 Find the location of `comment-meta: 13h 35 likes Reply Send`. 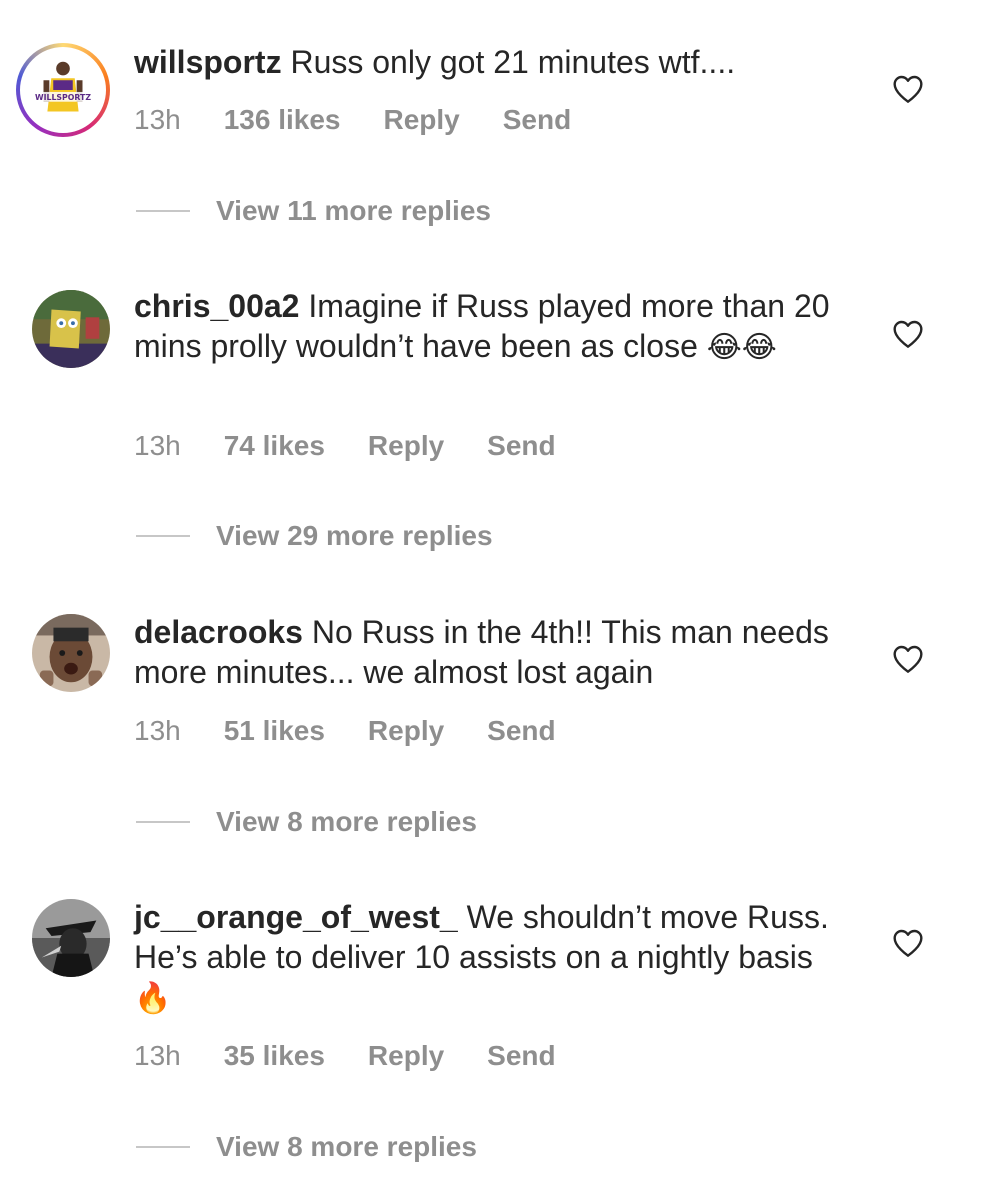

comment-meta: 13h 35 likes Reply Send is located at coordinates (366, 1056).